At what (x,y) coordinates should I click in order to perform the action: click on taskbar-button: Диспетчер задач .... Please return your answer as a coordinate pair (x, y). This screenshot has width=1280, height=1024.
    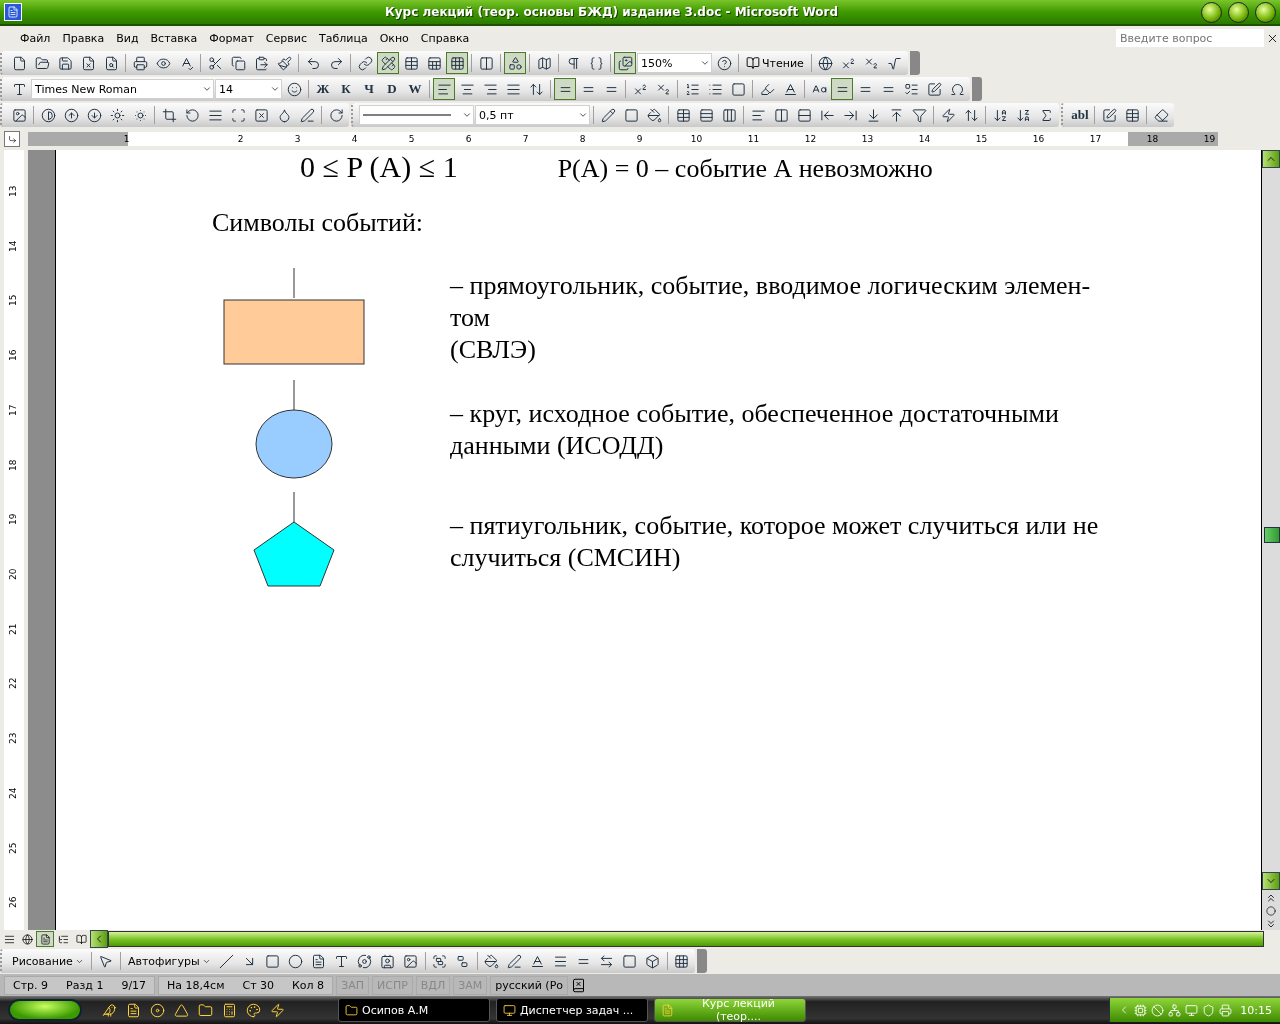
    Looking at the image, I should click on (572, 1010).